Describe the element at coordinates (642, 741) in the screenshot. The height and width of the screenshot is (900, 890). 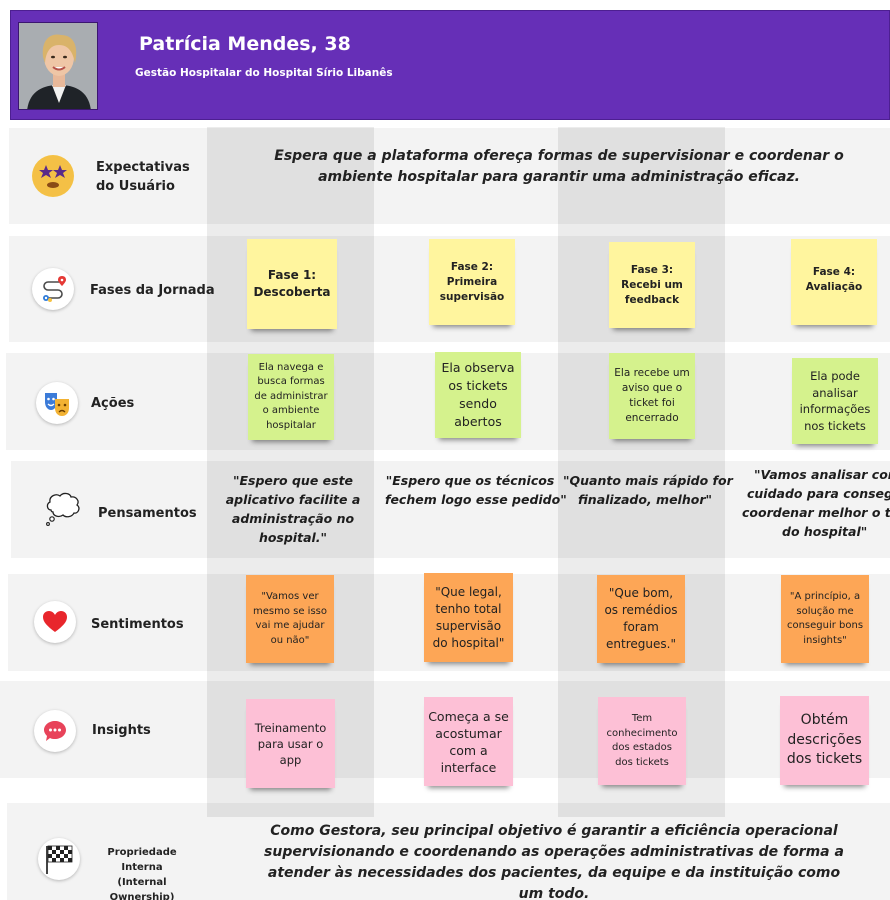
I see `insight-note-3: Tem conhecimento dos estados dos tickets` at that location.